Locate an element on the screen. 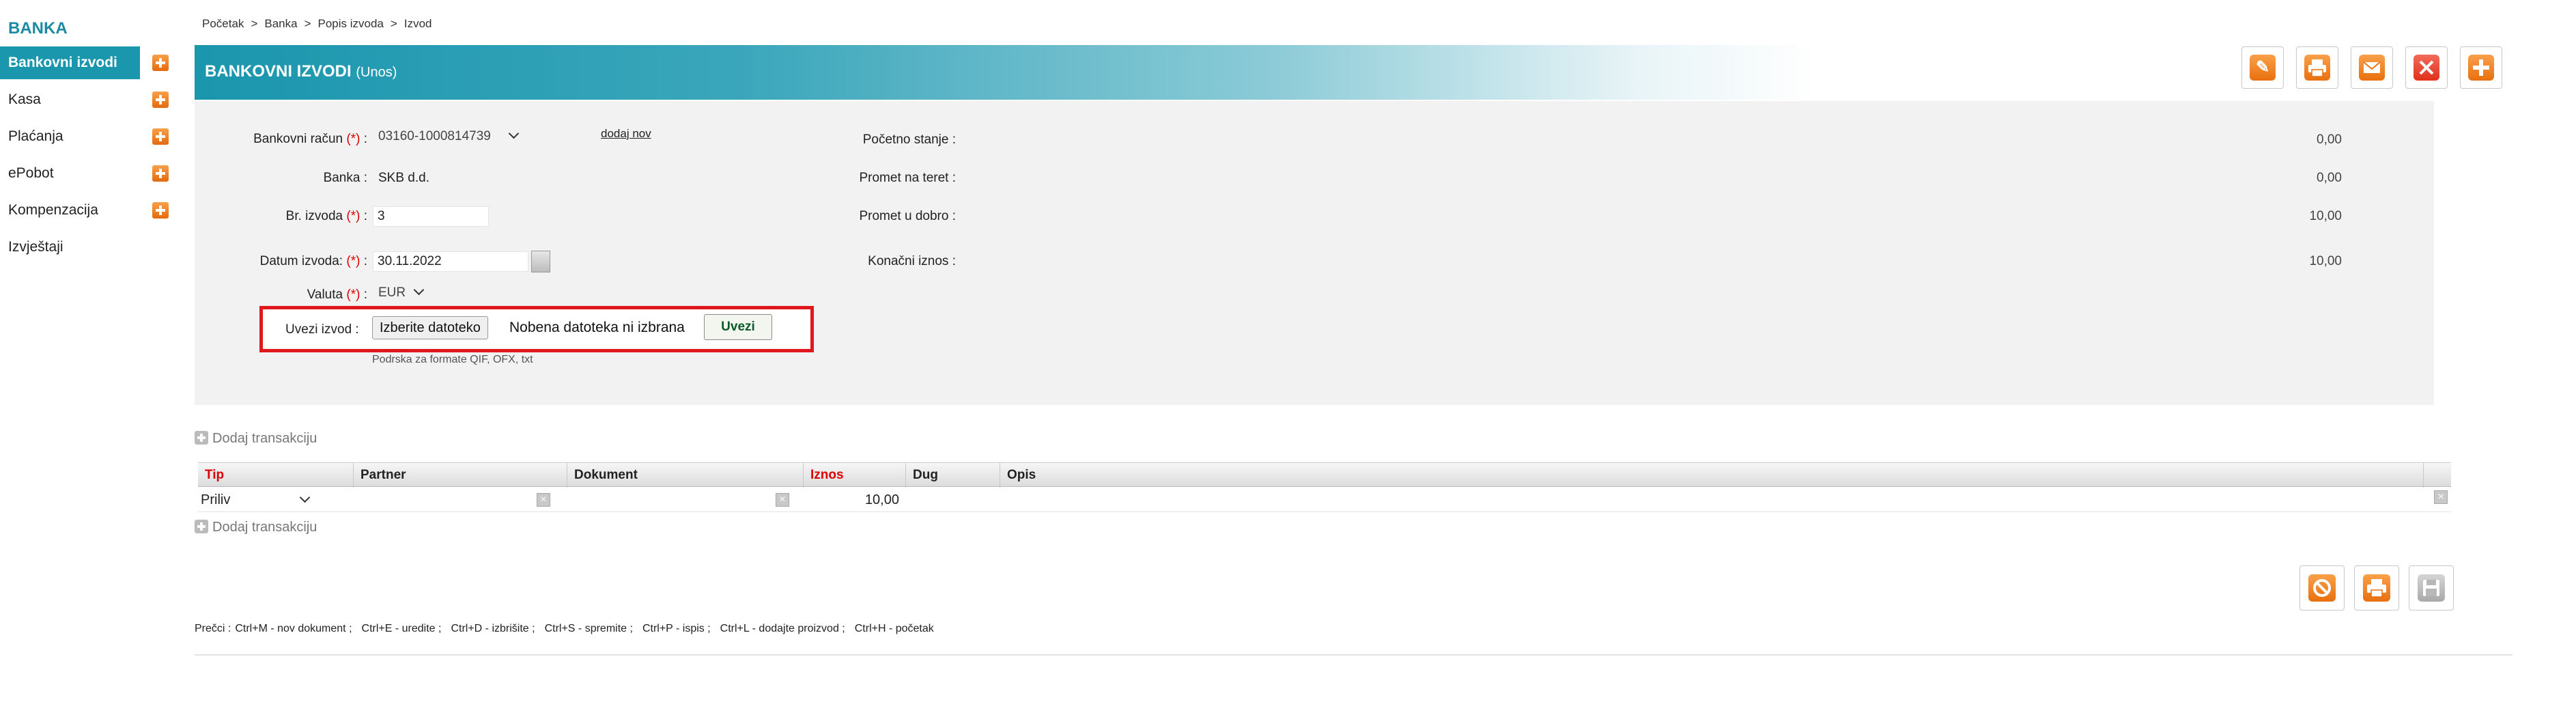  sidebar-item-bankovni-izvodi: Bankovni izvodi is located at coordinates (70, 62).